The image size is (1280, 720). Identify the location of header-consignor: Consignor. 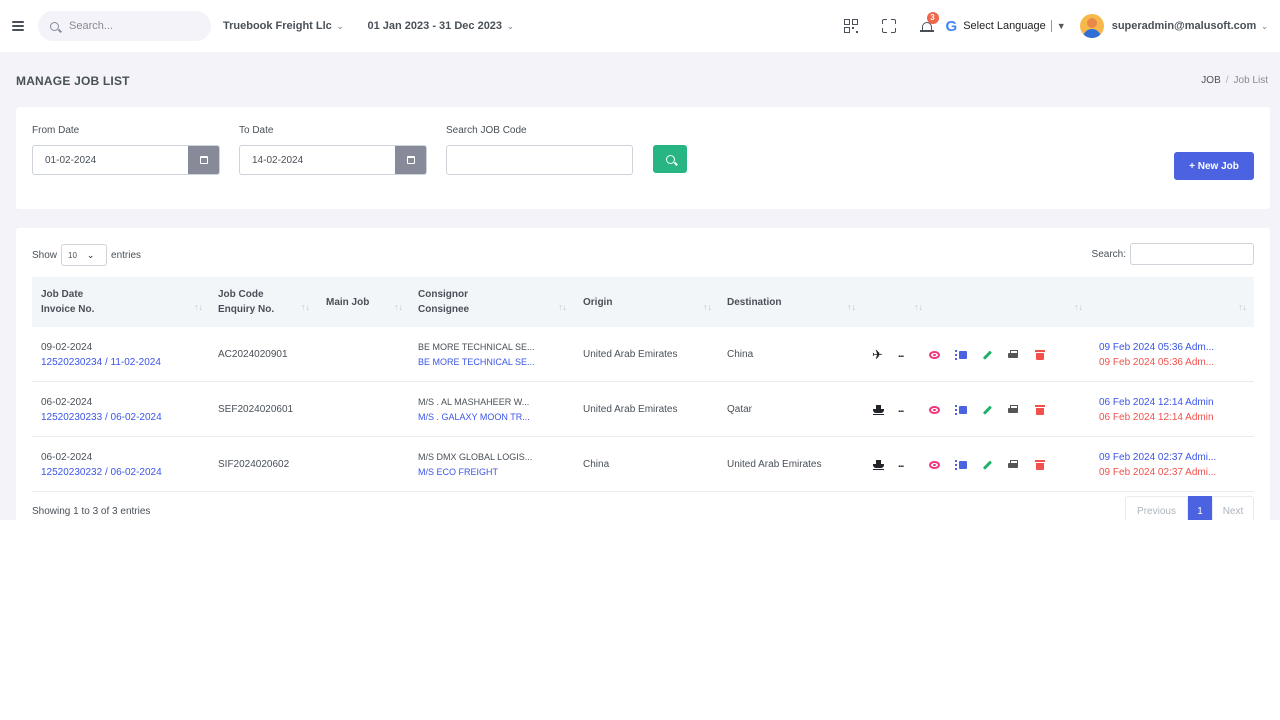
(443, 294).